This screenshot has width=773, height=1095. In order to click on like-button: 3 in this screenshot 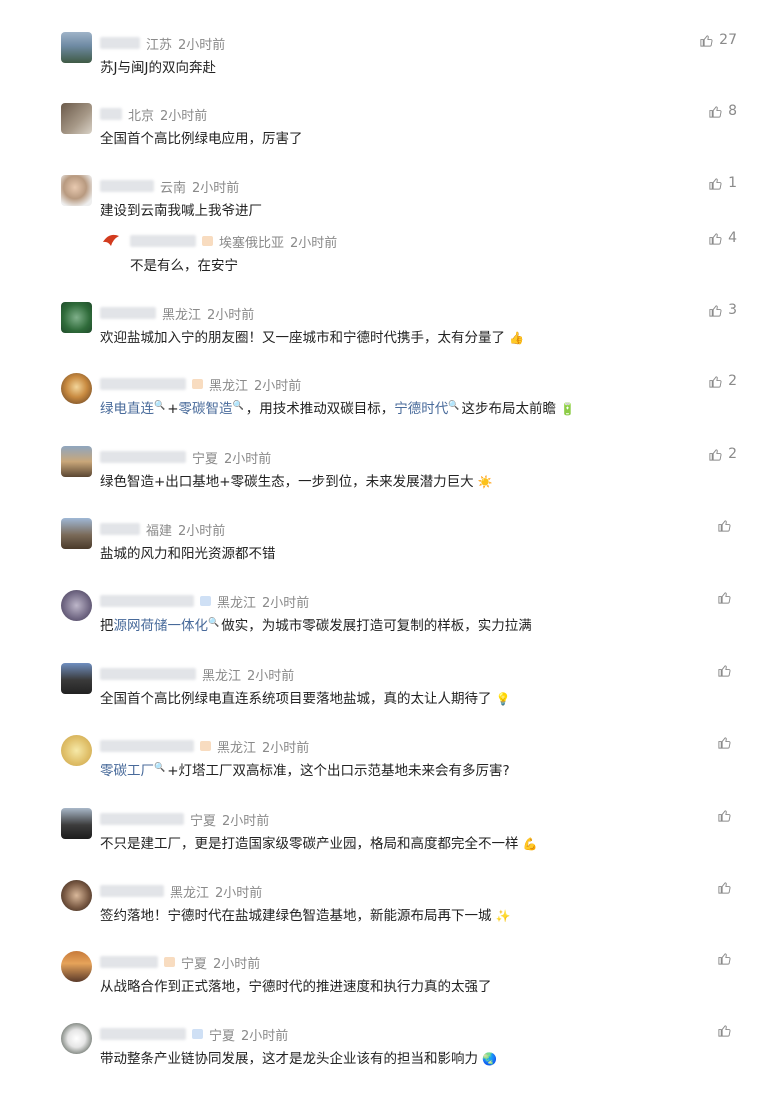, I will do `click(722, 310)`.